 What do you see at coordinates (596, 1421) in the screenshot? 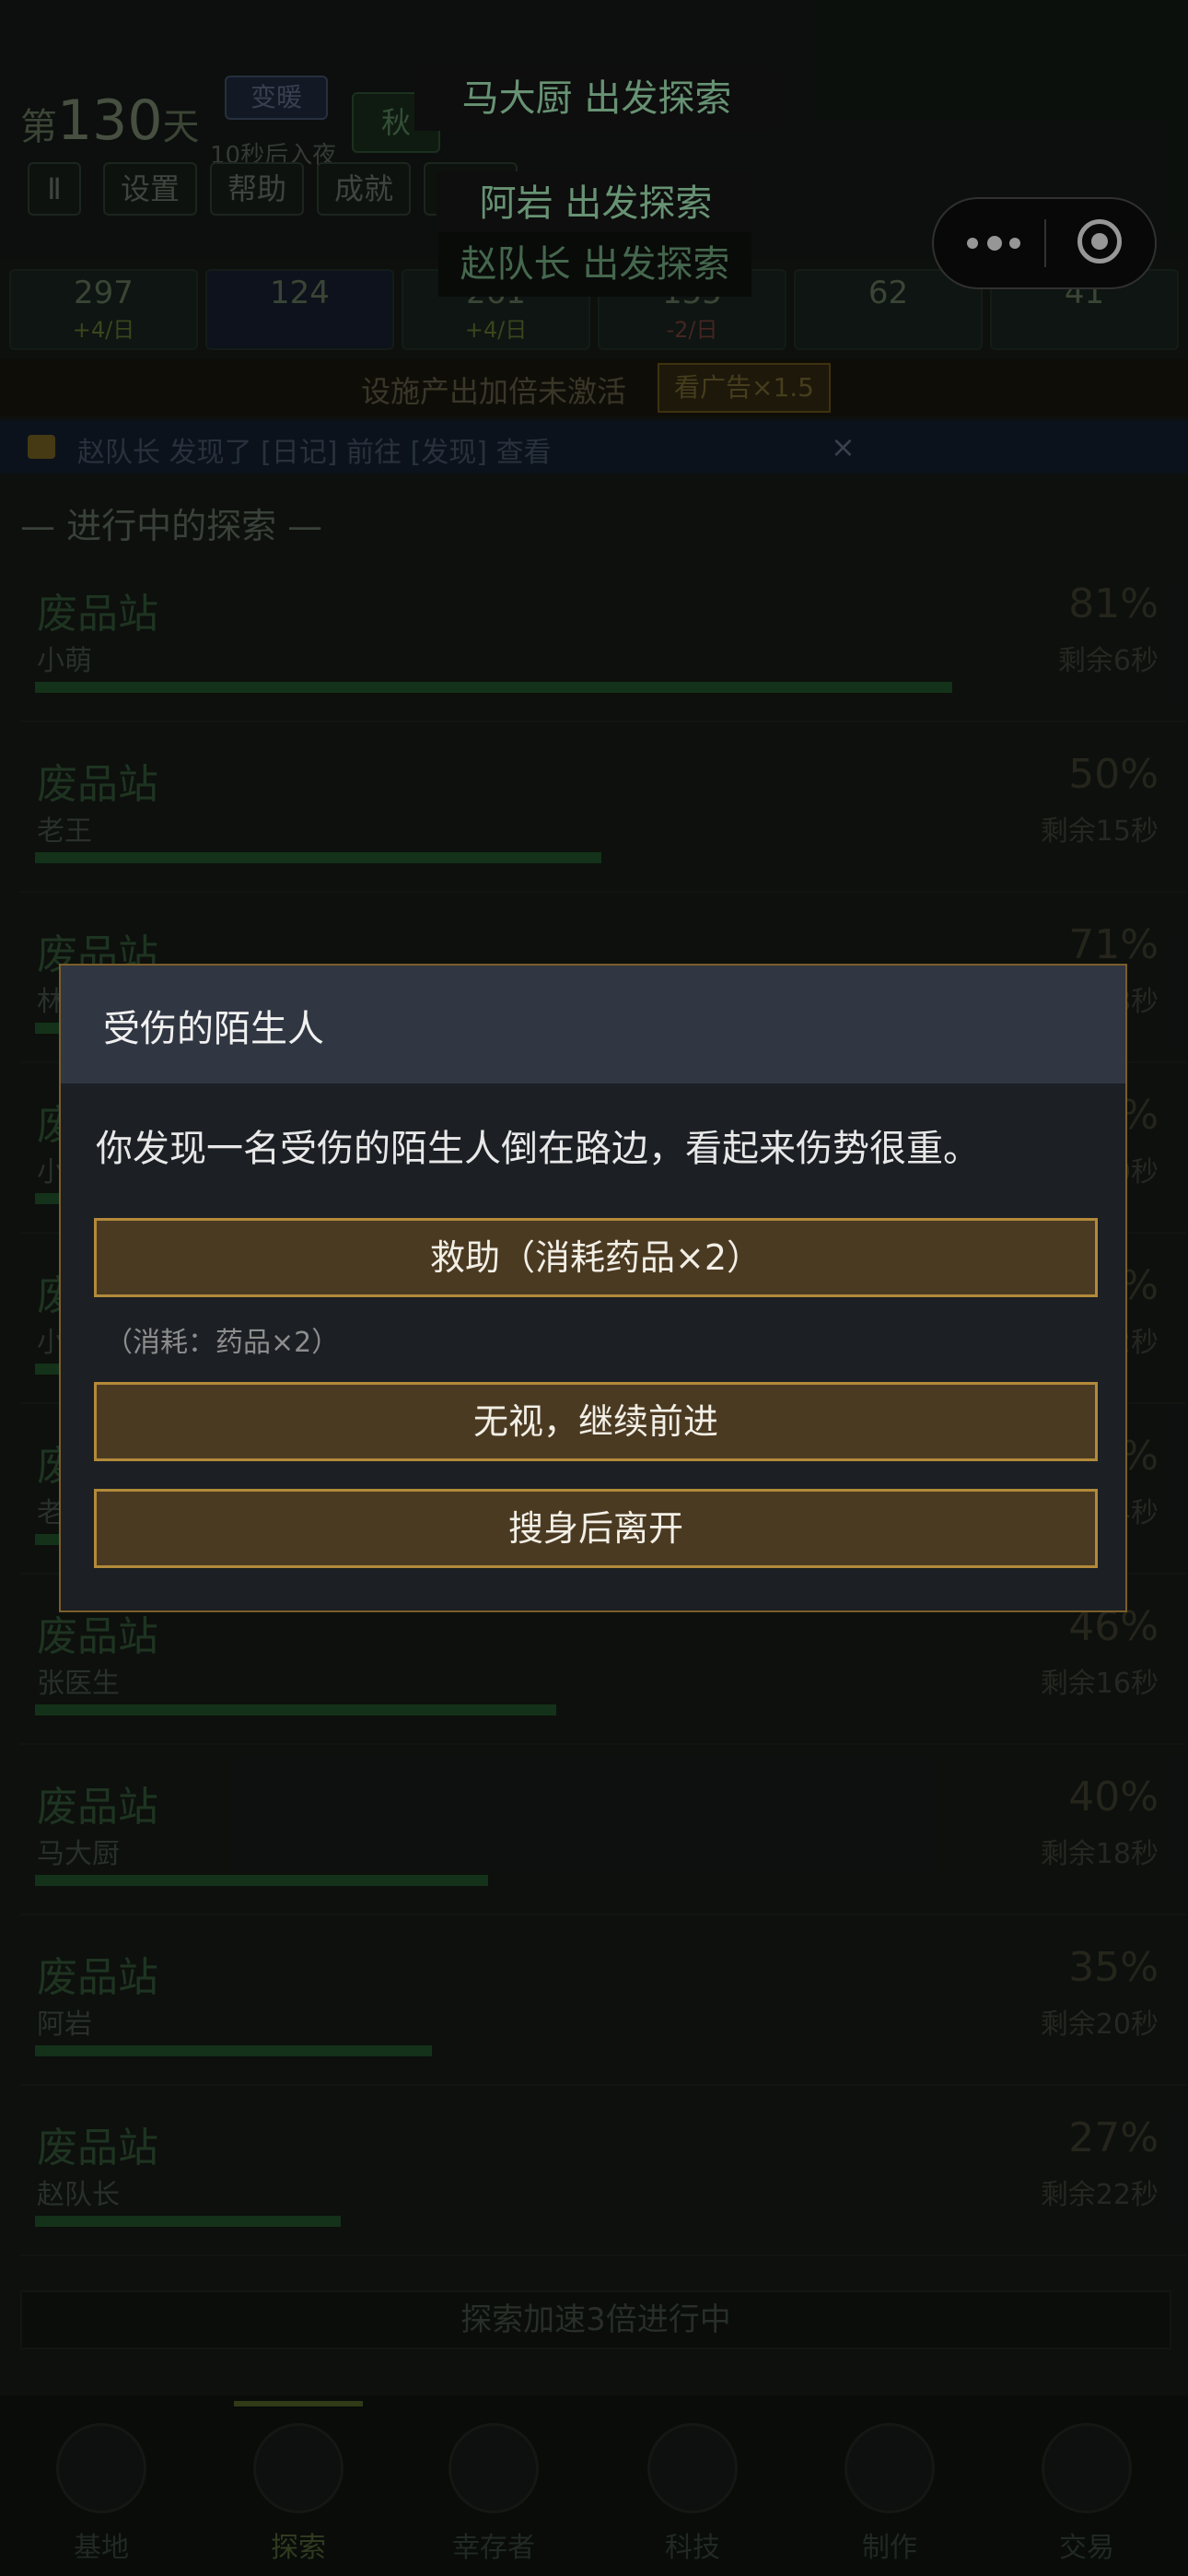
I see `ignore-button: 无视，继续前进` at bounding box center [596, 1421].